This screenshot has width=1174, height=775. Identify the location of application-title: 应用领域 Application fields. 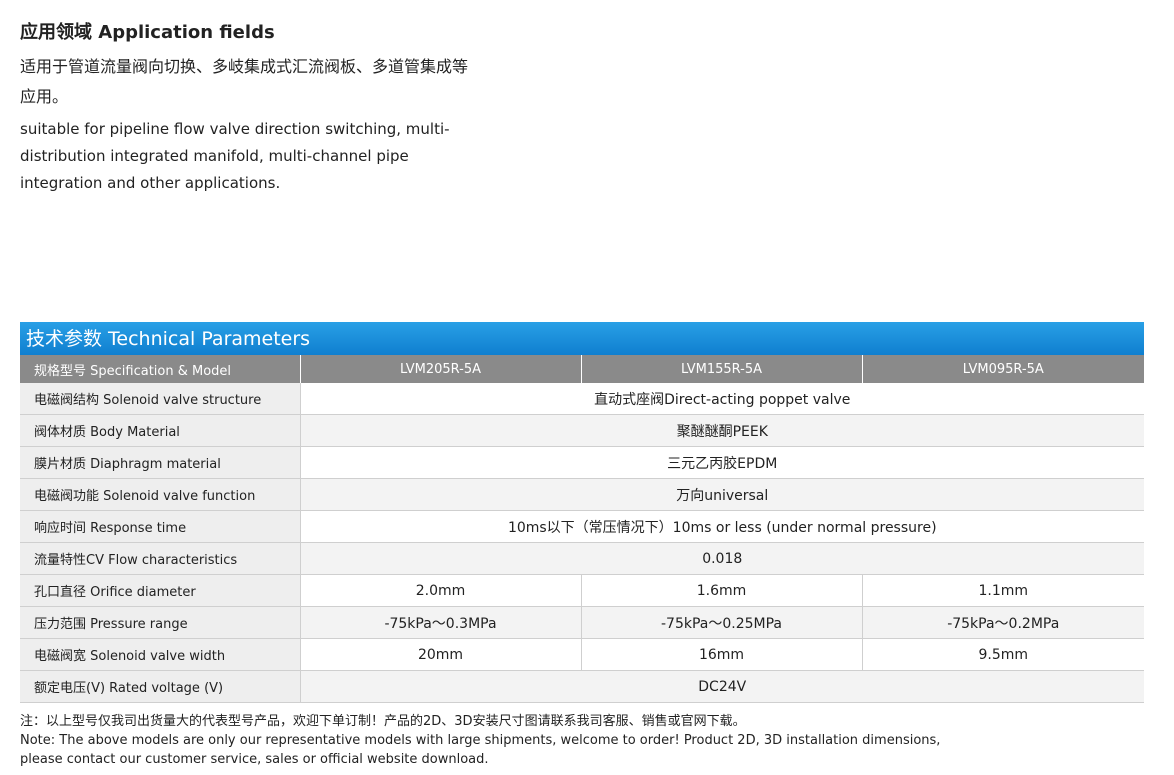
(147, 32).